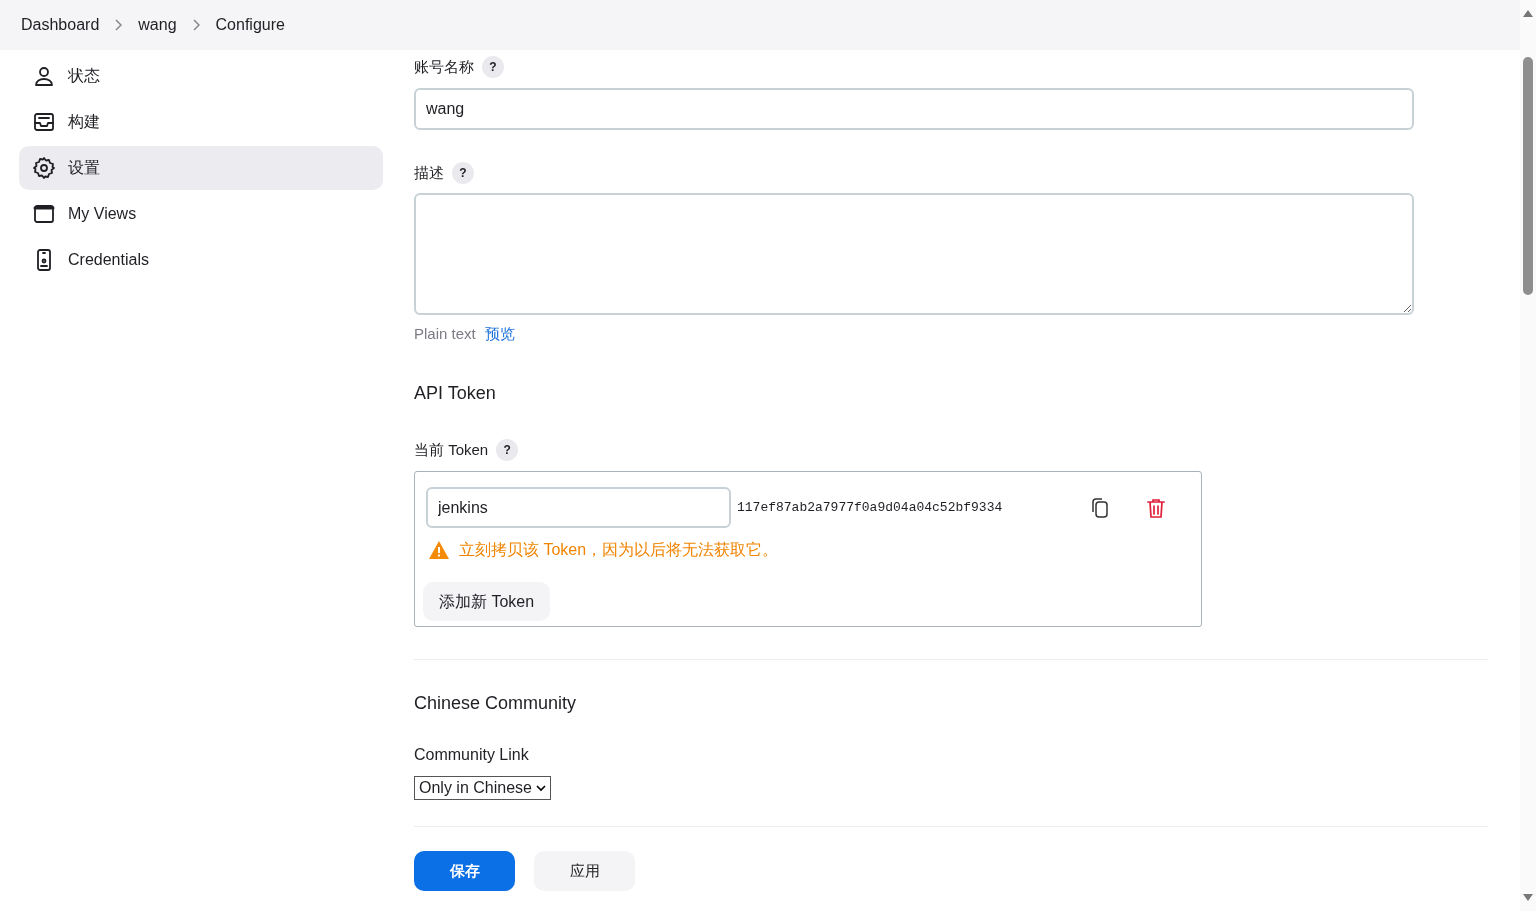 The image size is (1536, 911). Describe the element at coordinates (44, 168) in the screenshot. I see `settings-icon` at that location.